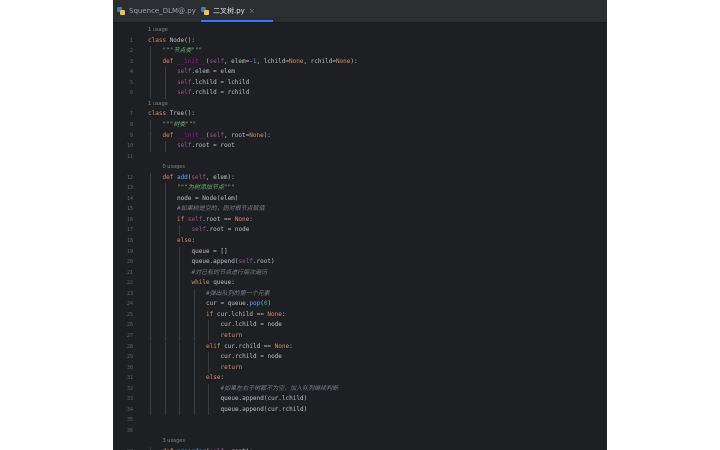 The width and height of the screenshot is (720, 450). I want to click on line-number: 35, so click(129, 420).